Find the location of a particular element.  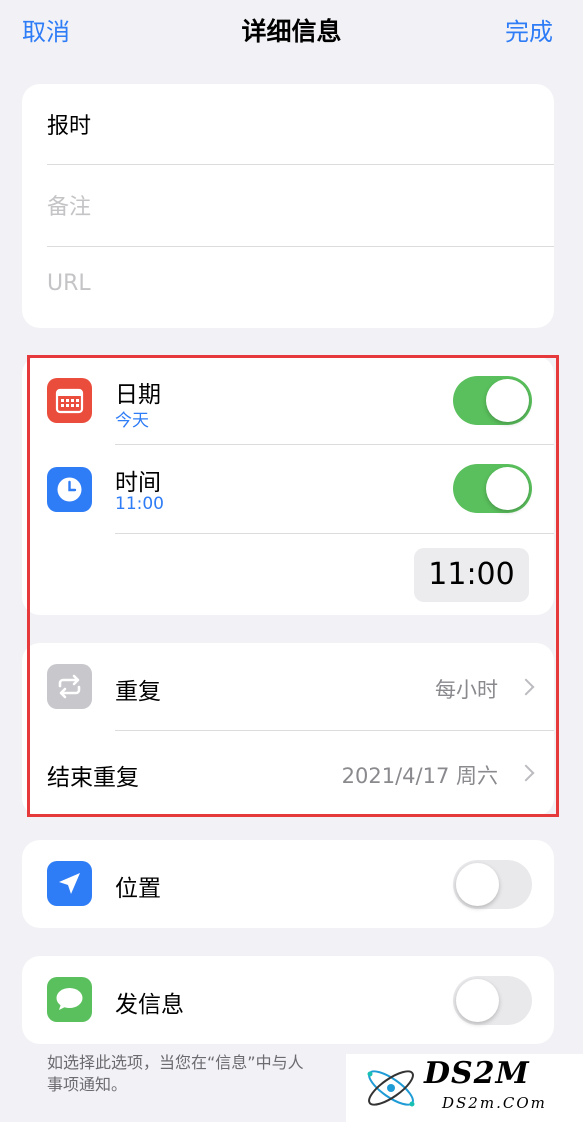

url-field: URL is located at coordinates (300, 287).